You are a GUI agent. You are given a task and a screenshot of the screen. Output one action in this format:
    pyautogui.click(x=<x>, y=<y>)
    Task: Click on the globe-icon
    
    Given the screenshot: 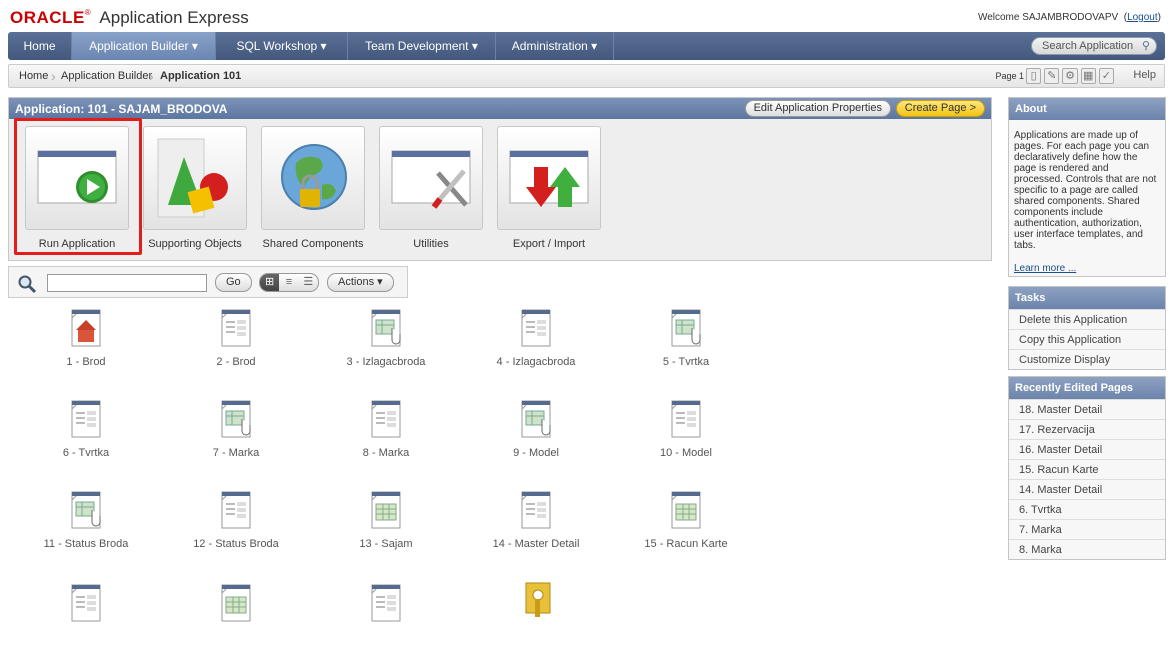 What is the action you would take?
    pyautogui.click(x=313, y=178)
    